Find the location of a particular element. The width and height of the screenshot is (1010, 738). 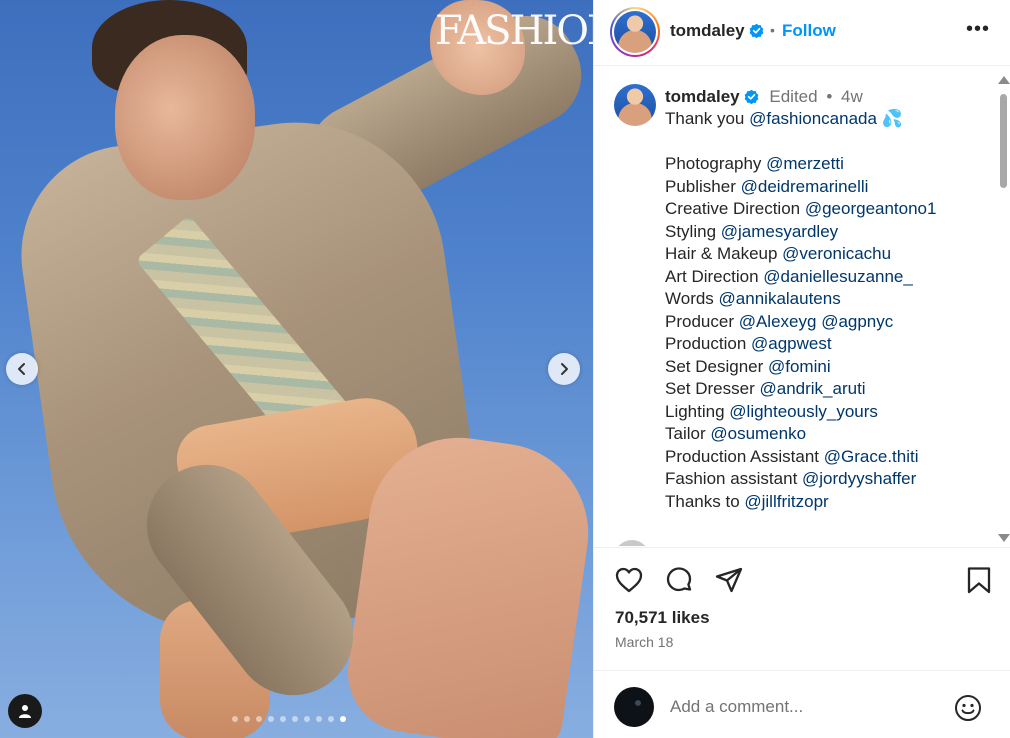

caption-line: Production @agpwest is located at coordinates (825, 344).